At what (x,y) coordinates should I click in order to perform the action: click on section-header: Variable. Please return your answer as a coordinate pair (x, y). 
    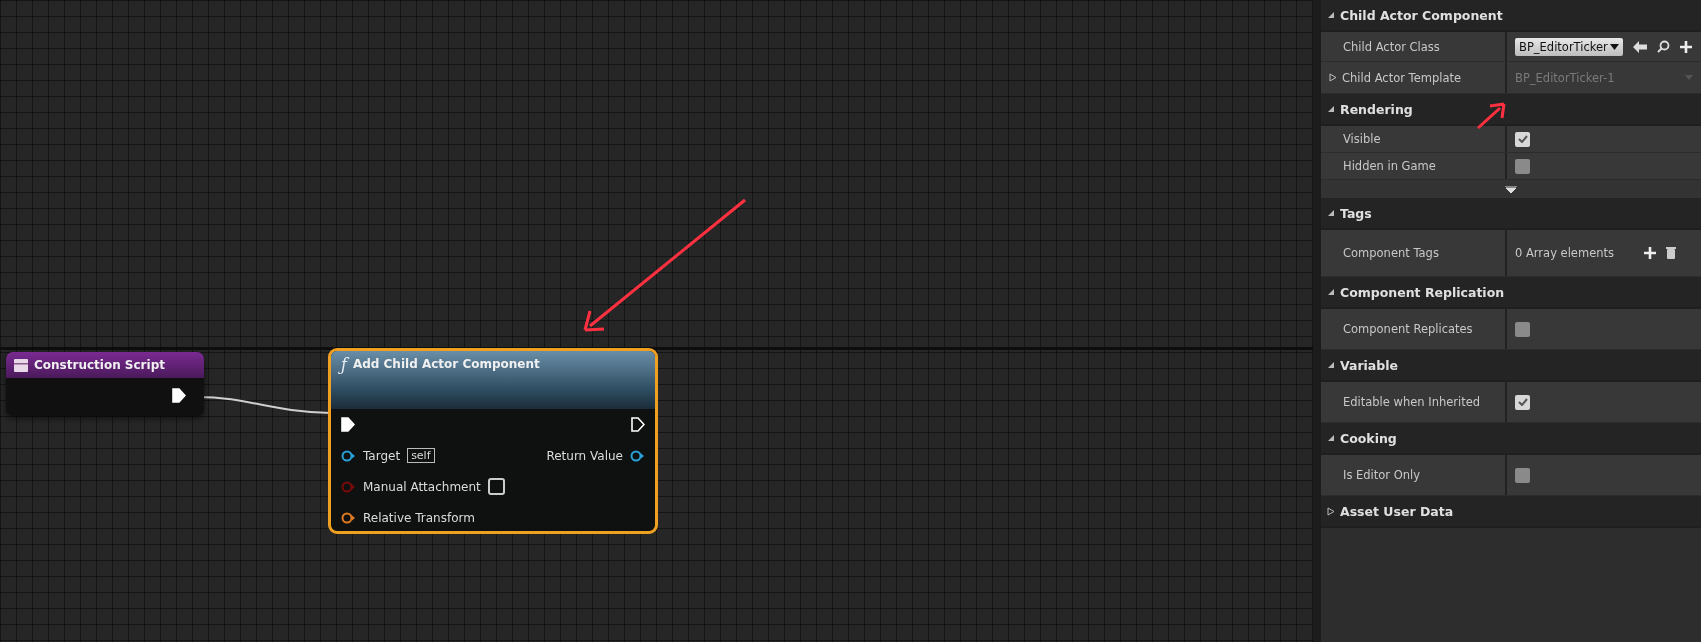
    Looking at the image, I should click on (1511, 366).